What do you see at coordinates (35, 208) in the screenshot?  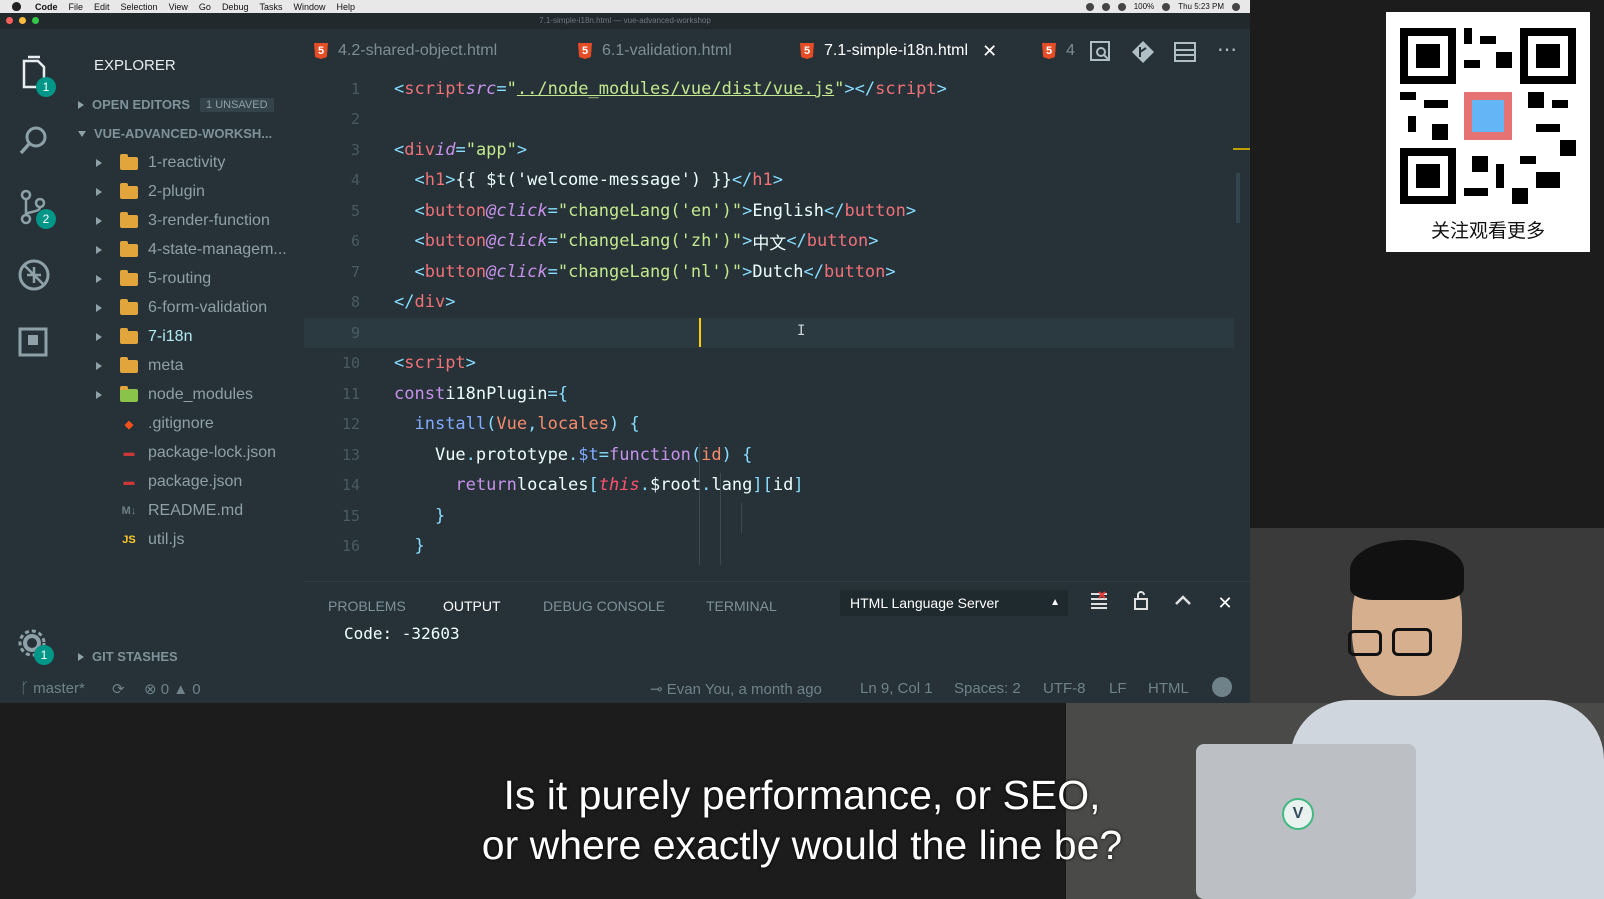 I see `source-control-icon: 2` at bounding box center [35, 208].